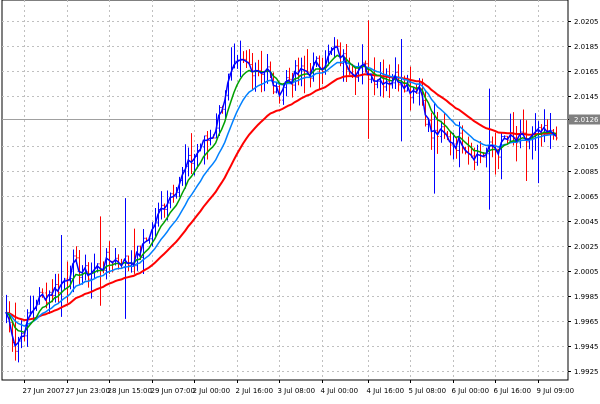 This screenshot has width=600, height=404. I want to click on y-tick-label: 2.0185, so click(586, 47).